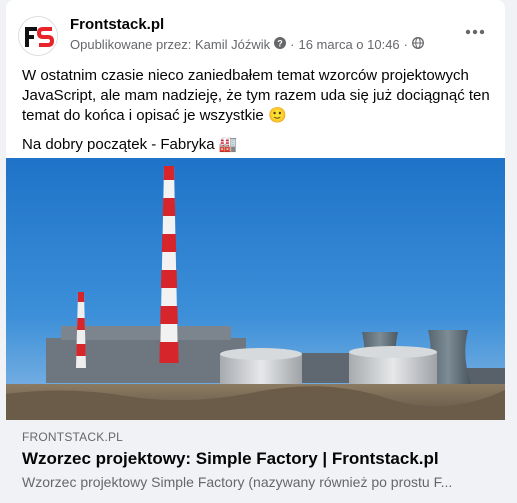 The image size is (517, 503). I want to click on post-timestamp: 16 marca o 10:46, so click(348, 44).